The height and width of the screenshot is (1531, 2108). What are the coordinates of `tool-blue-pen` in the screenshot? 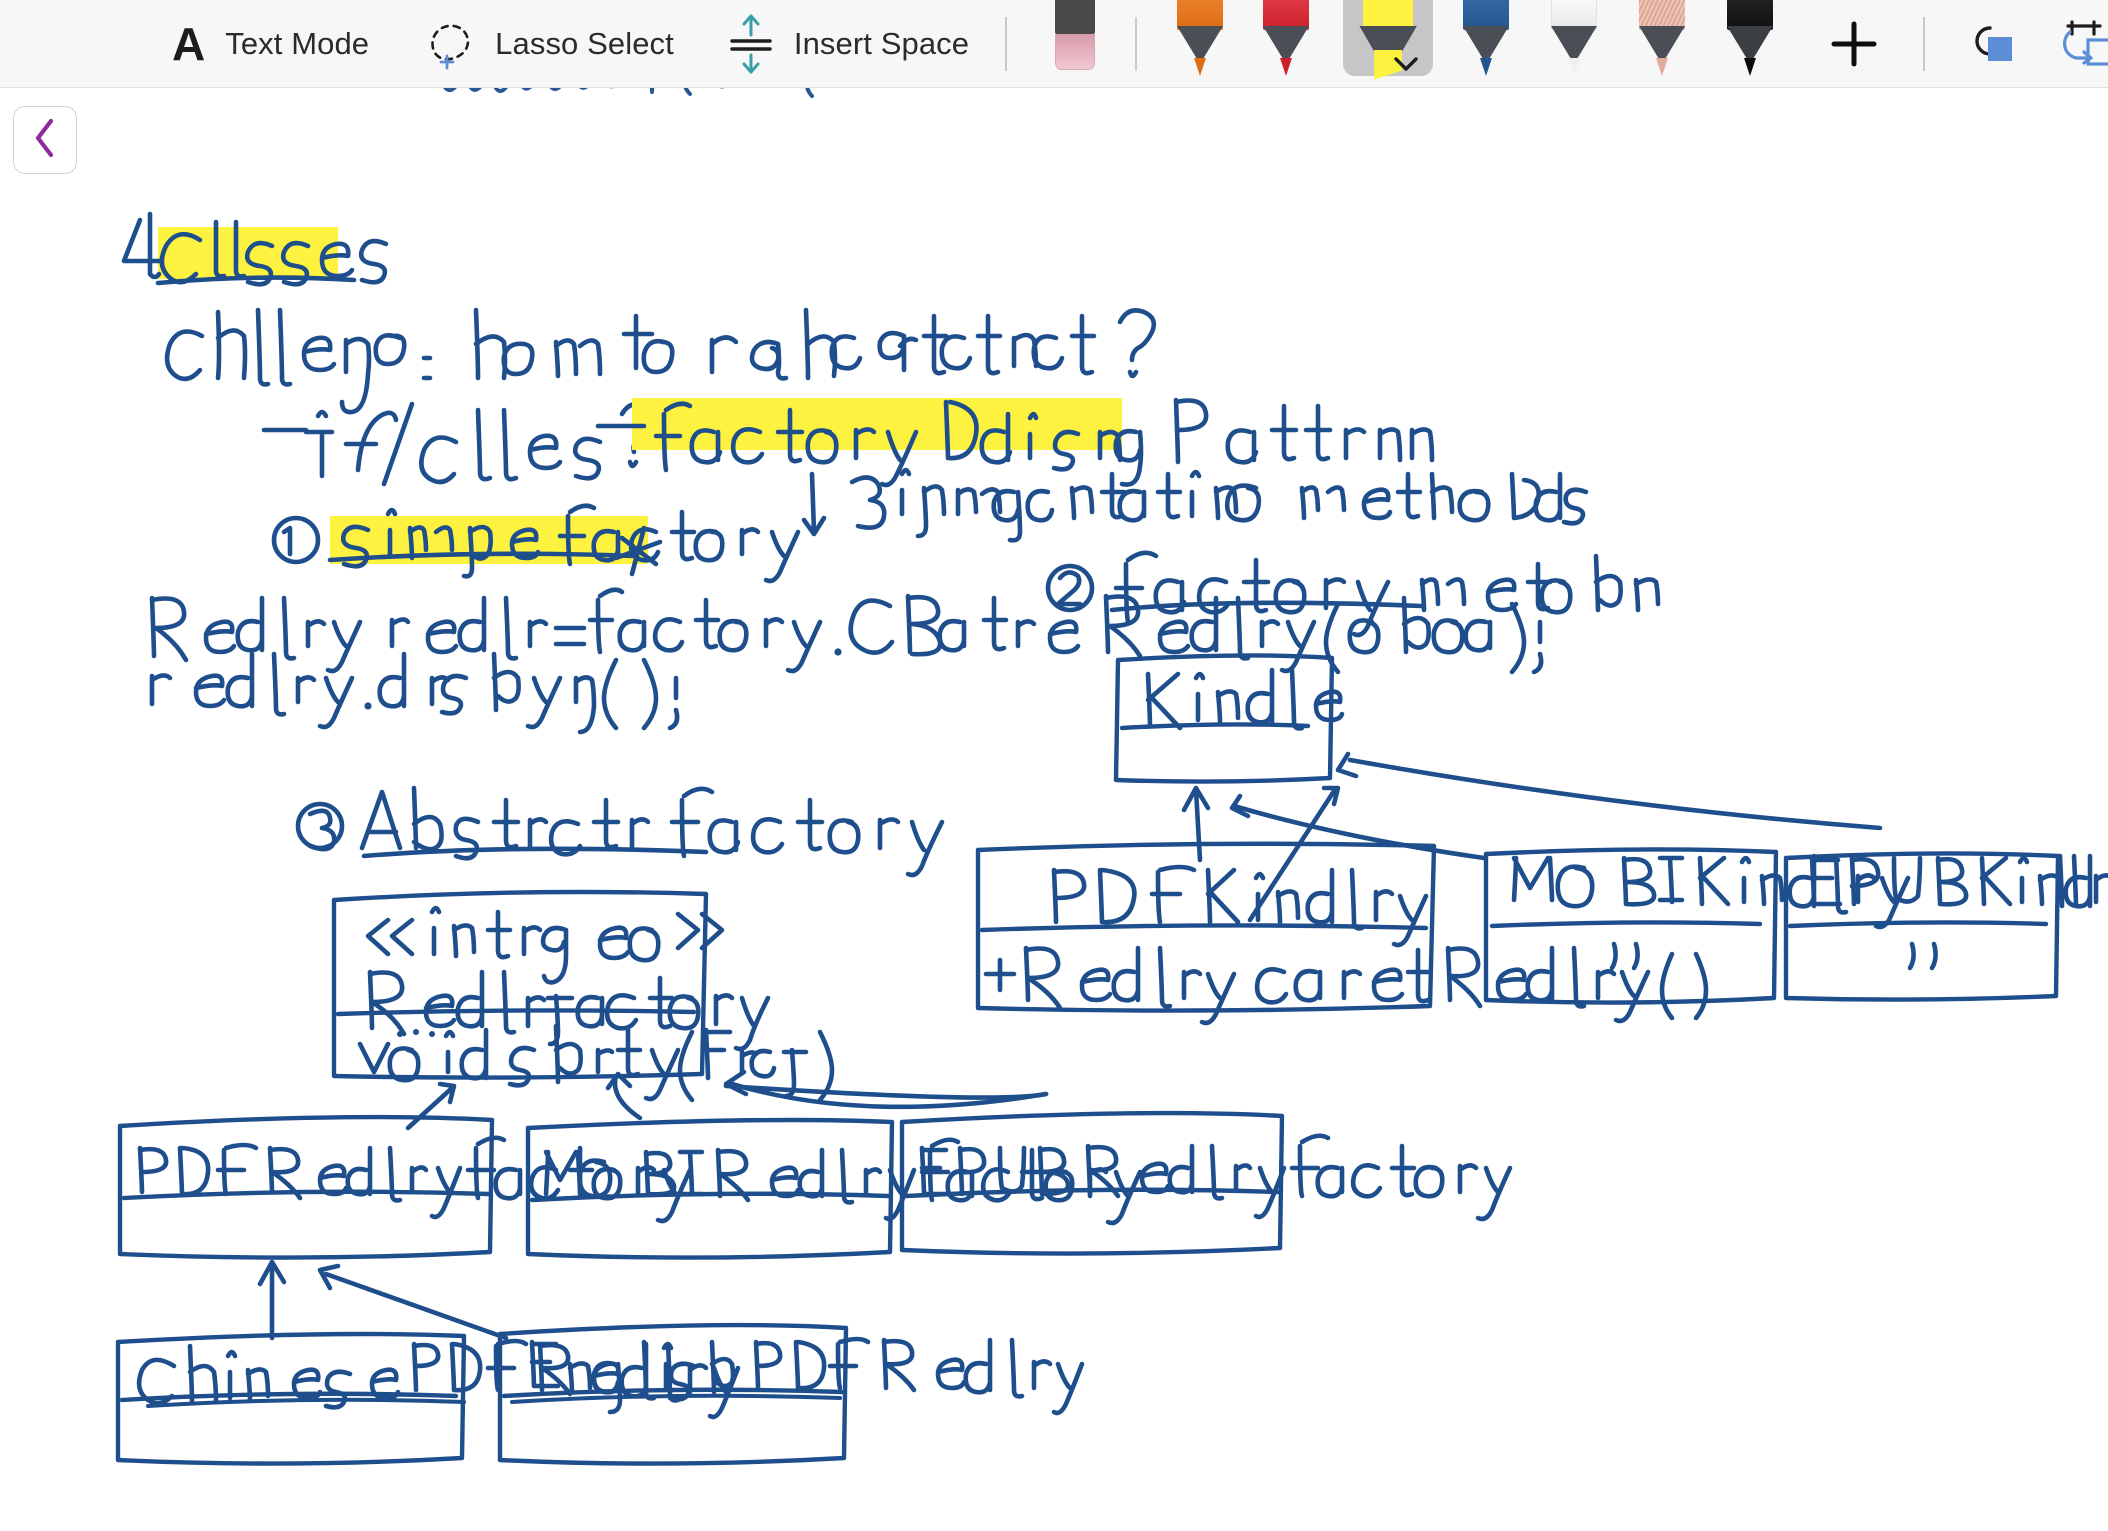 It's located at (1486, 43).